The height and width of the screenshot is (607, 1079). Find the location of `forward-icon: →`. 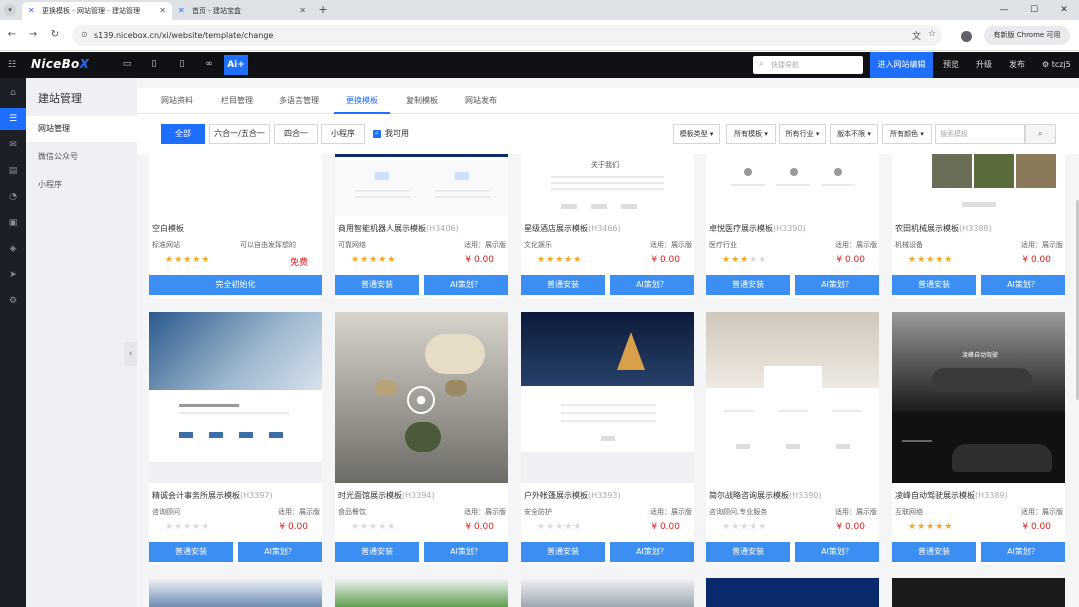

forward-icon: → is located at coordinates (33, 35).